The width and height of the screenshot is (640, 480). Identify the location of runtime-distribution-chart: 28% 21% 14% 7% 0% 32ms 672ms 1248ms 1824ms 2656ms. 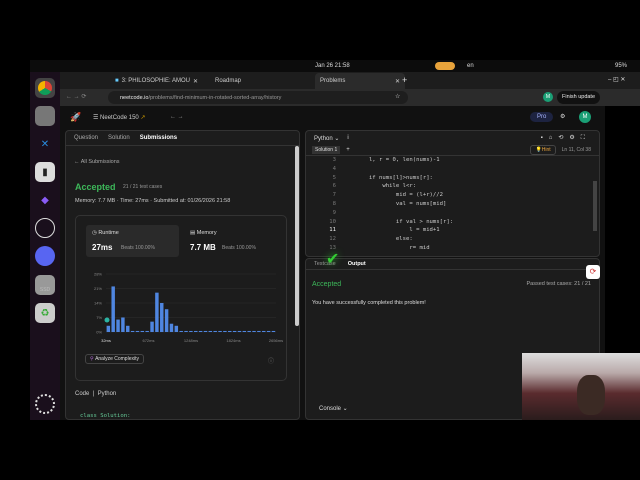
(182, 308).